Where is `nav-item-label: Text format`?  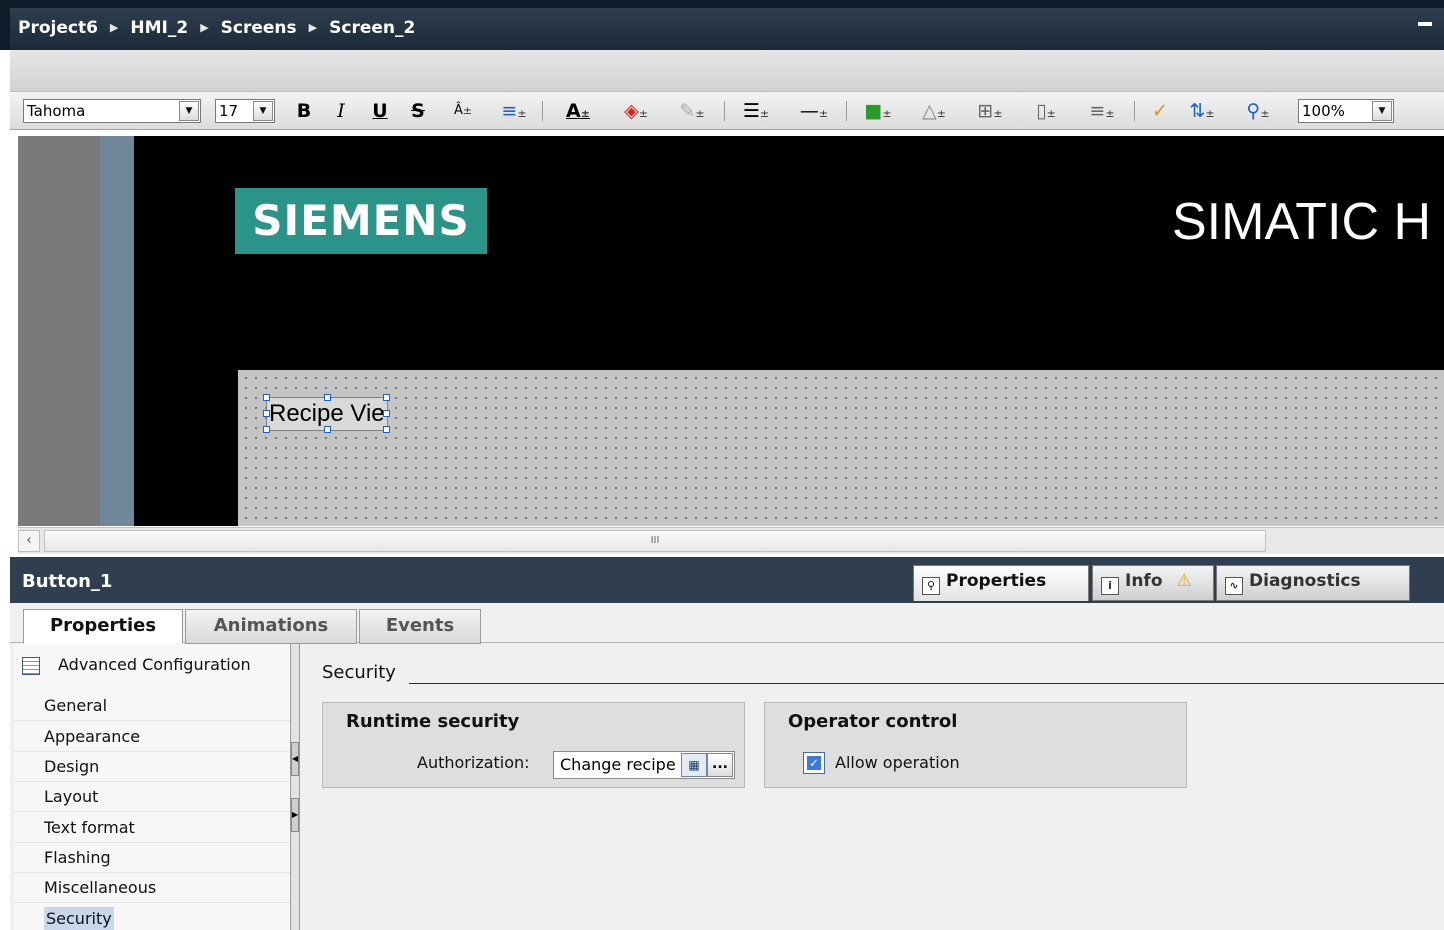 nav-item-label: Text format is located at coordinates (89, 827).